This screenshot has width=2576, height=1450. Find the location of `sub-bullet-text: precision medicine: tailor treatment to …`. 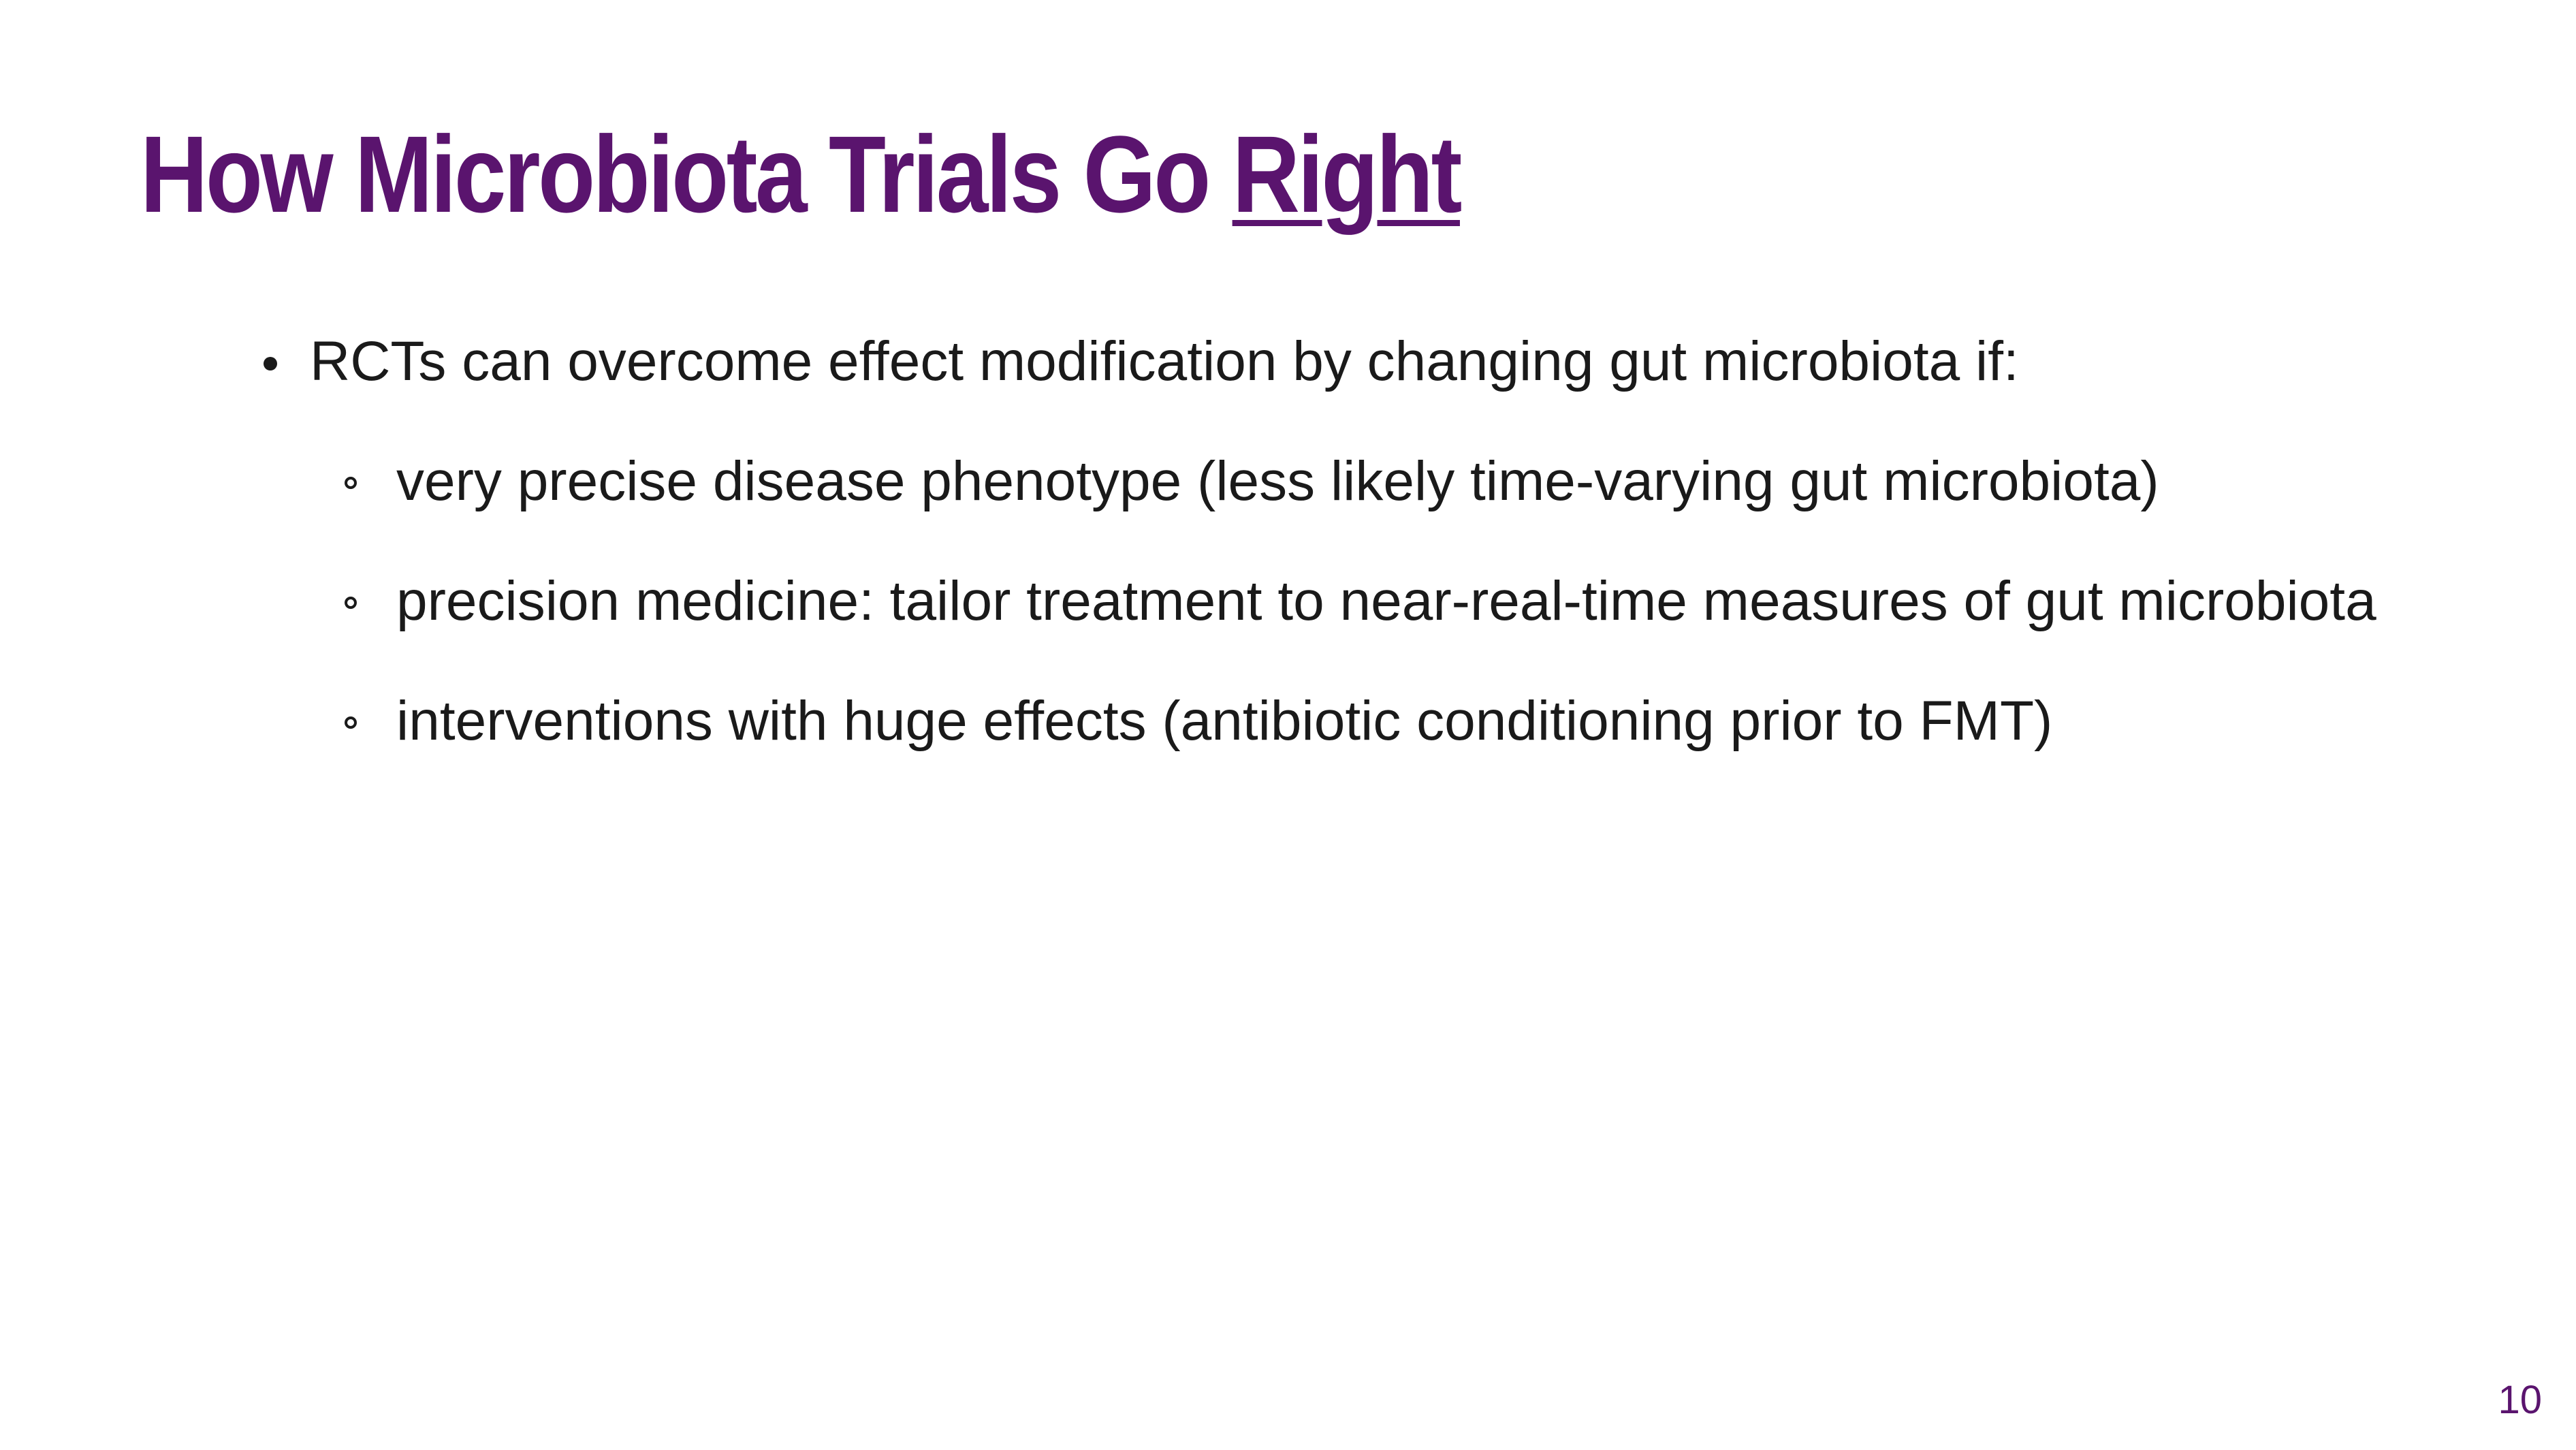

sub-bullet-text: precision medicine: tailor treatment to … is located at coordinates (1386, 601).